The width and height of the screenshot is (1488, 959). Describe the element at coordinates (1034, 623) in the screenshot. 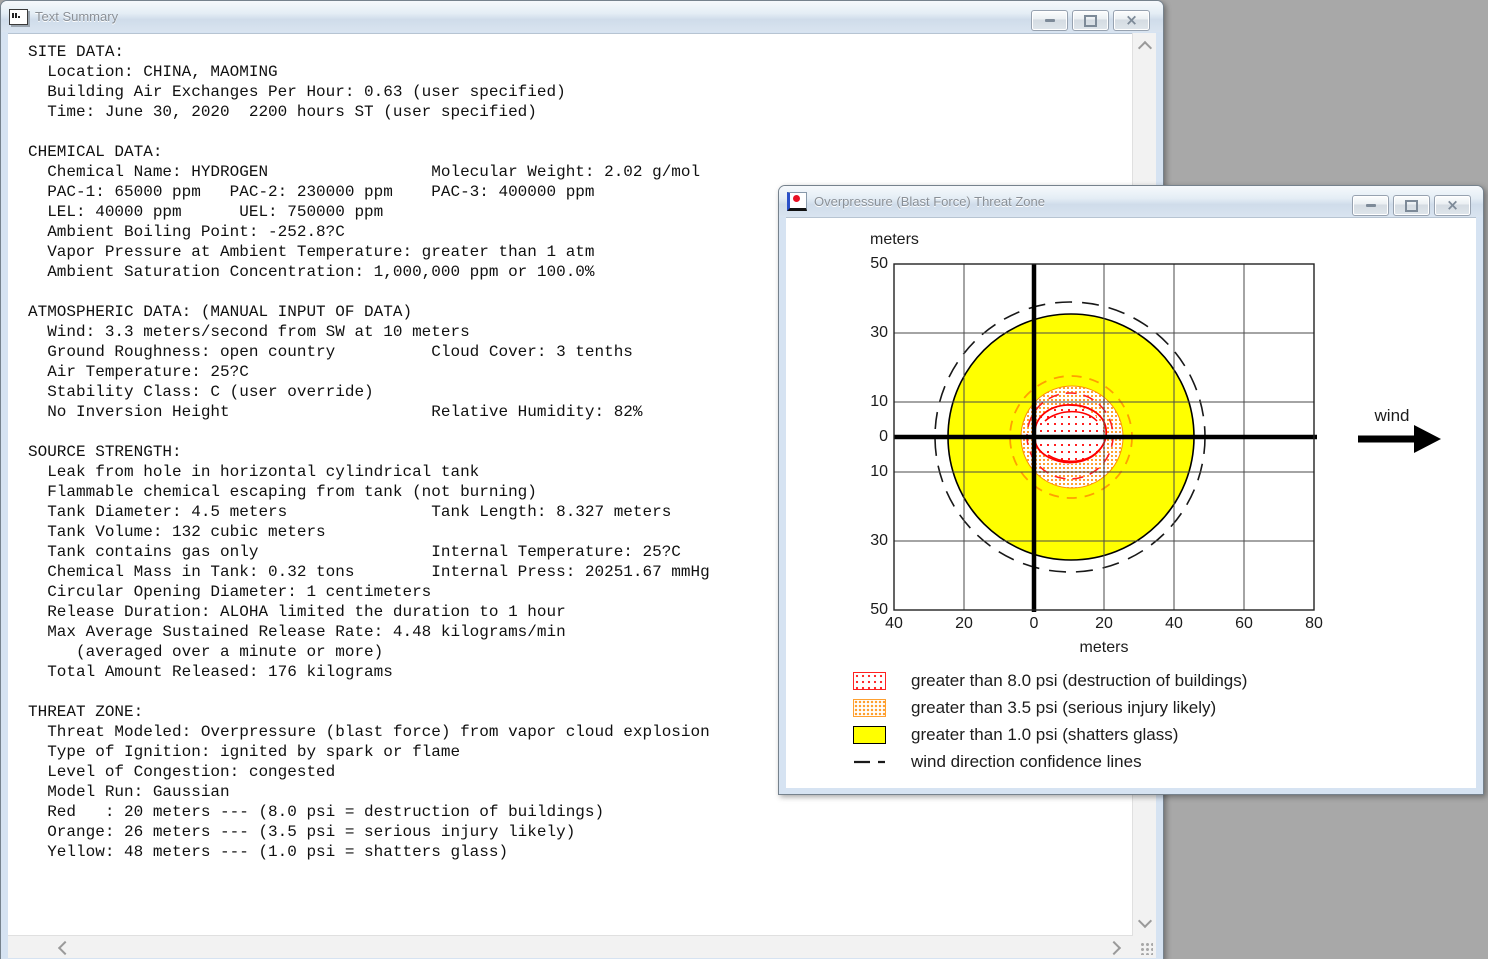

I see `x-tick-label: 0` at that location.